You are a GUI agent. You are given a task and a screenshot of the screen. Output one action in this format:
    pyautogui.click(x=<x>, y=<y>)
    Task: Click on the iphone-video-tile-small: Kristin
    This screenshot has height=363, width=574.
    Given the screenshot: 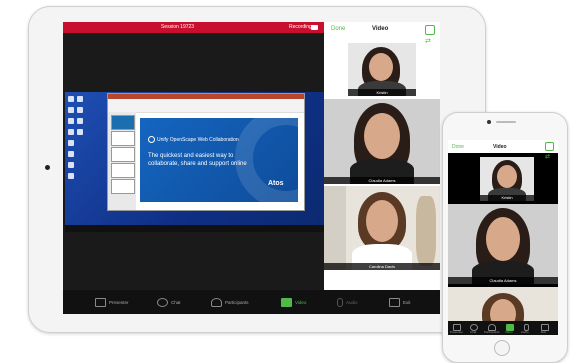 What is the action you would take?
    pyautogui.click(x=507, y=179)
    